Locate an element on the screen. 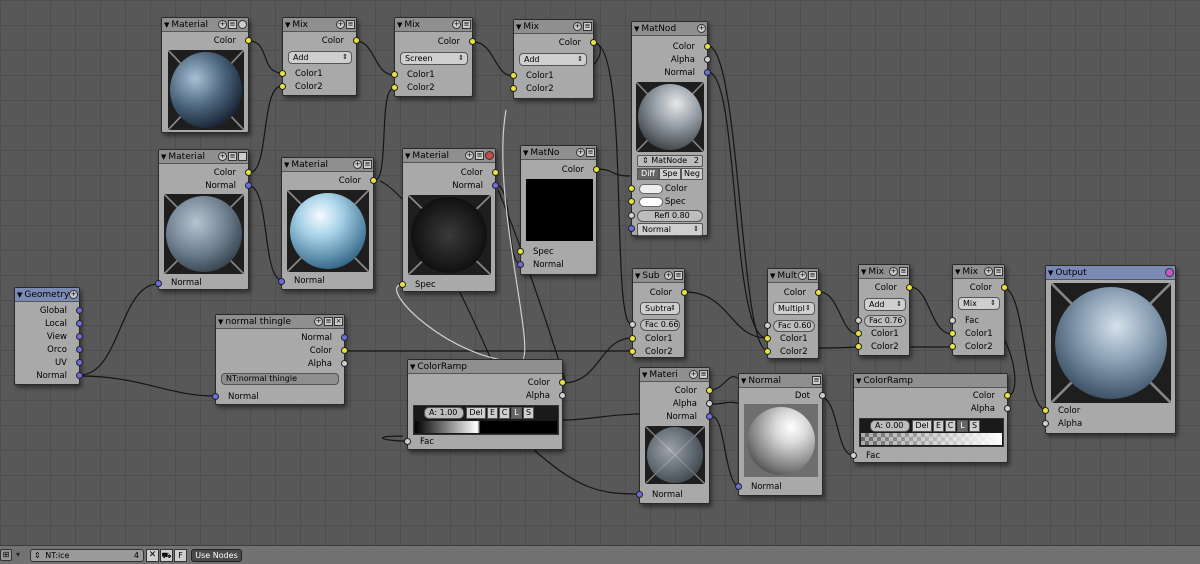  alpha-slider: A: 0.00 is located at coordinates (890, 426).